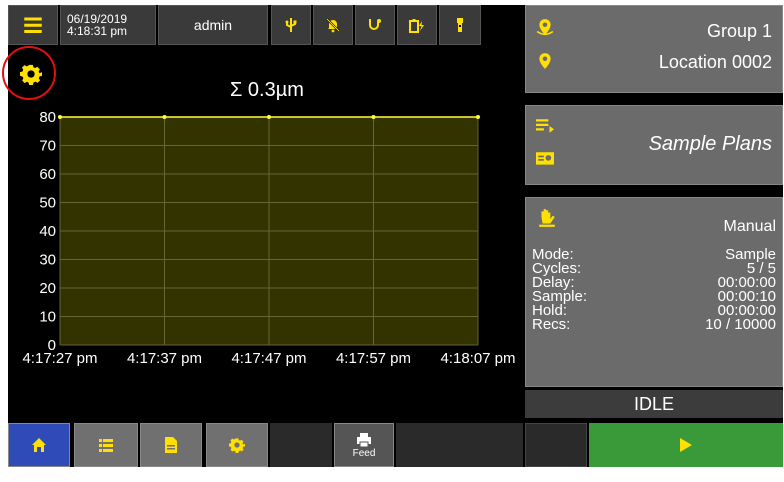  What do you see at coordinates (59, 358) in the screenshot?
I see `x-tick-label: 4:17:27 pm` at bounding box center [59, 358].